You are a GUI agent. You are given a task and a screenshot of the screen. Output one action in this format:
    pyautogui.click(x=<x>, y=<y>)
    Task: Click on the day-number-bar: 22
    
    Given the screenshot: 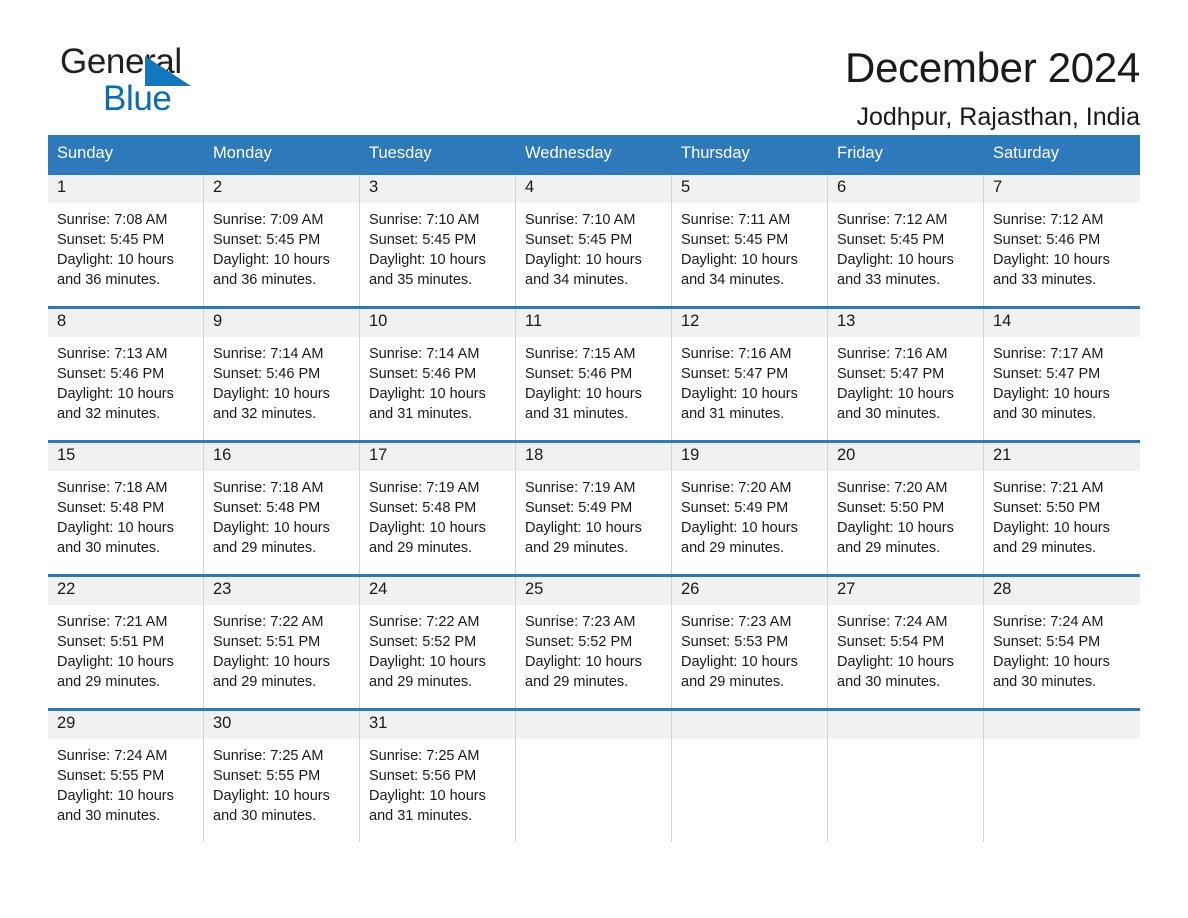 What is the action you would take?
    pyautogui.click(x=125, y=591)
    